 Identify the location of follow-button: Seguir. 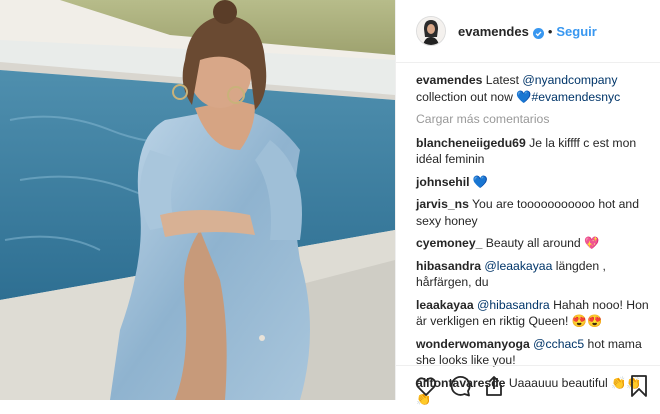
(576, 31).